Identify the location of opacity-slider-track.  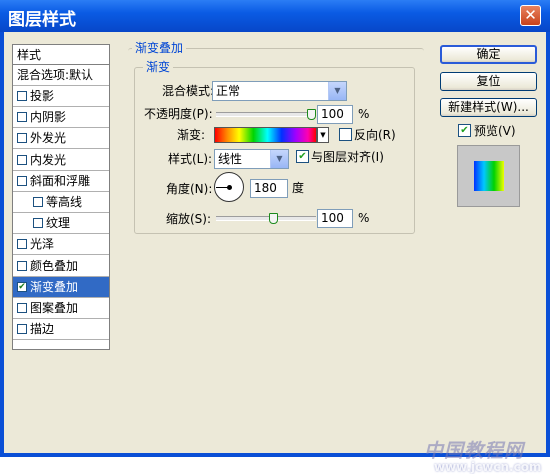
(266, 114).